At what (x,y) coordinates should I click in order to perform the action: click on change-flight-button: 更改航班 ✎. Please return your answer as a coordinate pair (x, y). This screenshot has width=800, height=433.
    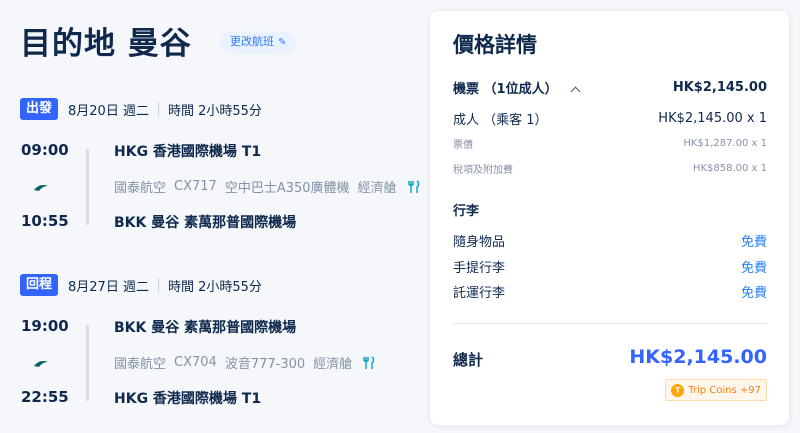
    Looking at the image, I should click on (258, 42).